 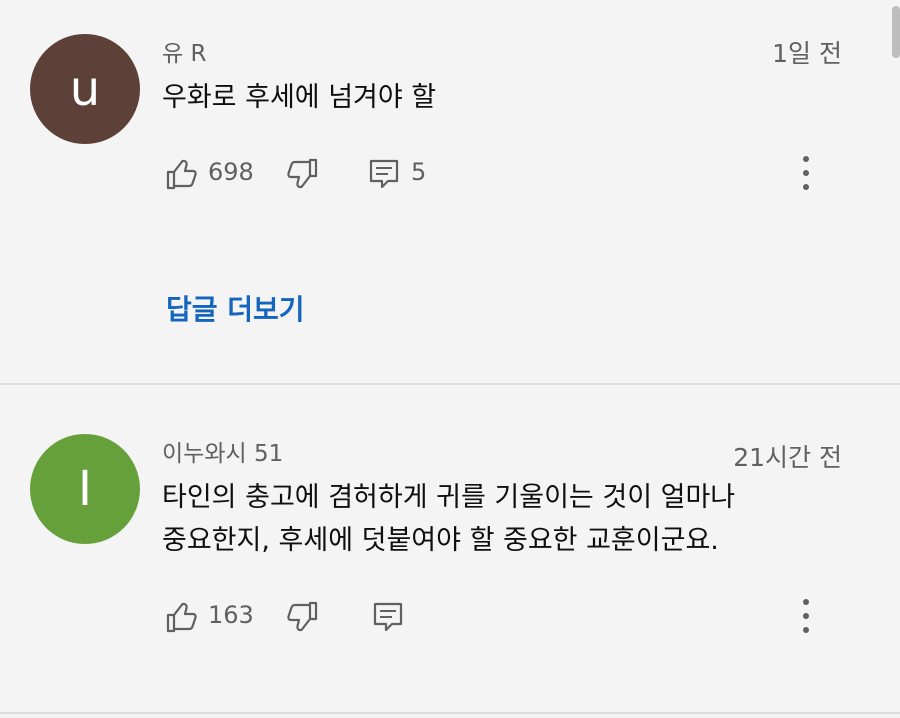 I want to click on reply-count: 5, so click(x=419, y=172).